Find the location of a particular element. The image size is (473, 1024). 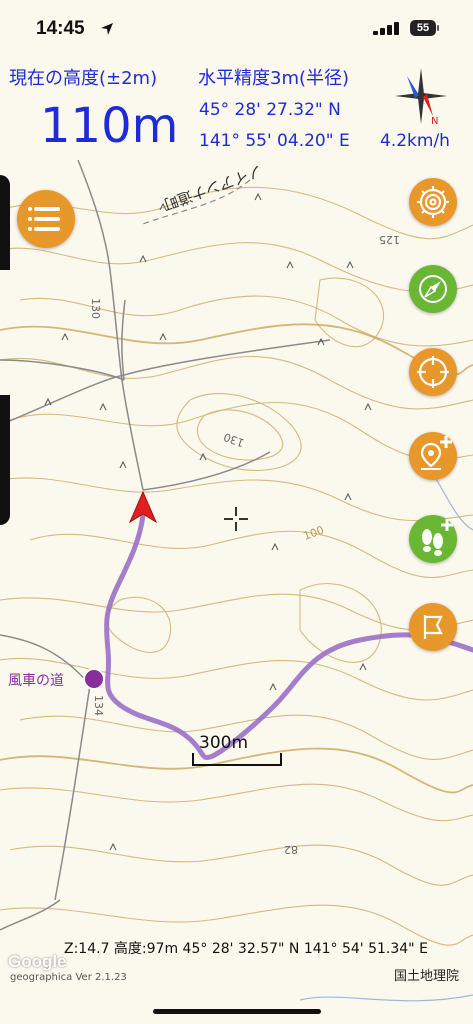

place-marker-icon is located at coordinates (94, 679).